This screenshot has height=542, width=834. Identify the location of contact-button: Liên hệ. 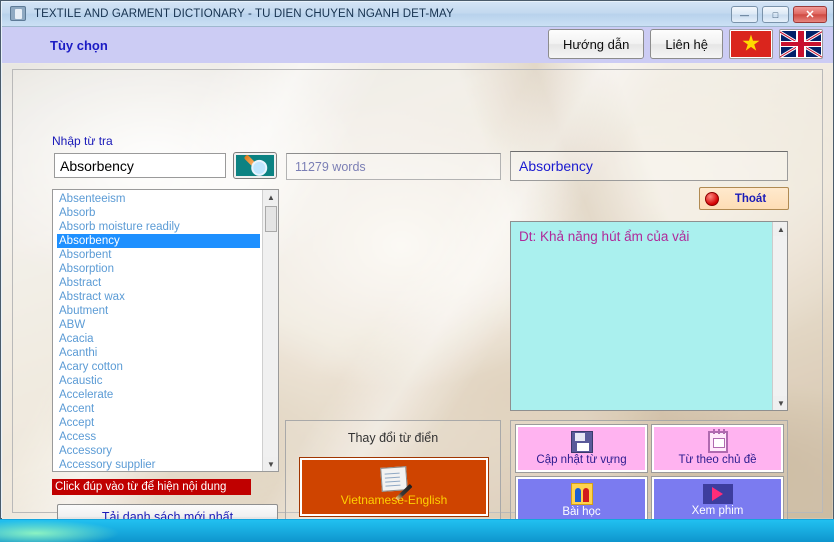
(686, 44).